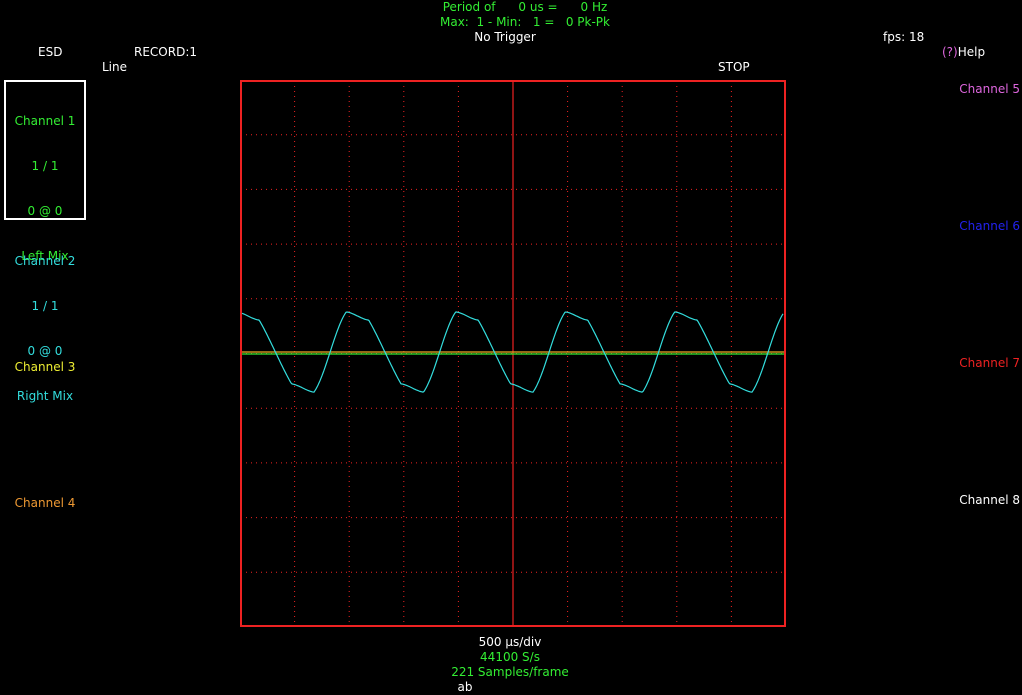  Describe the element at coordinates (985, 500) in the screenshot. I see `channel-8-button: Channel 8` at that location.